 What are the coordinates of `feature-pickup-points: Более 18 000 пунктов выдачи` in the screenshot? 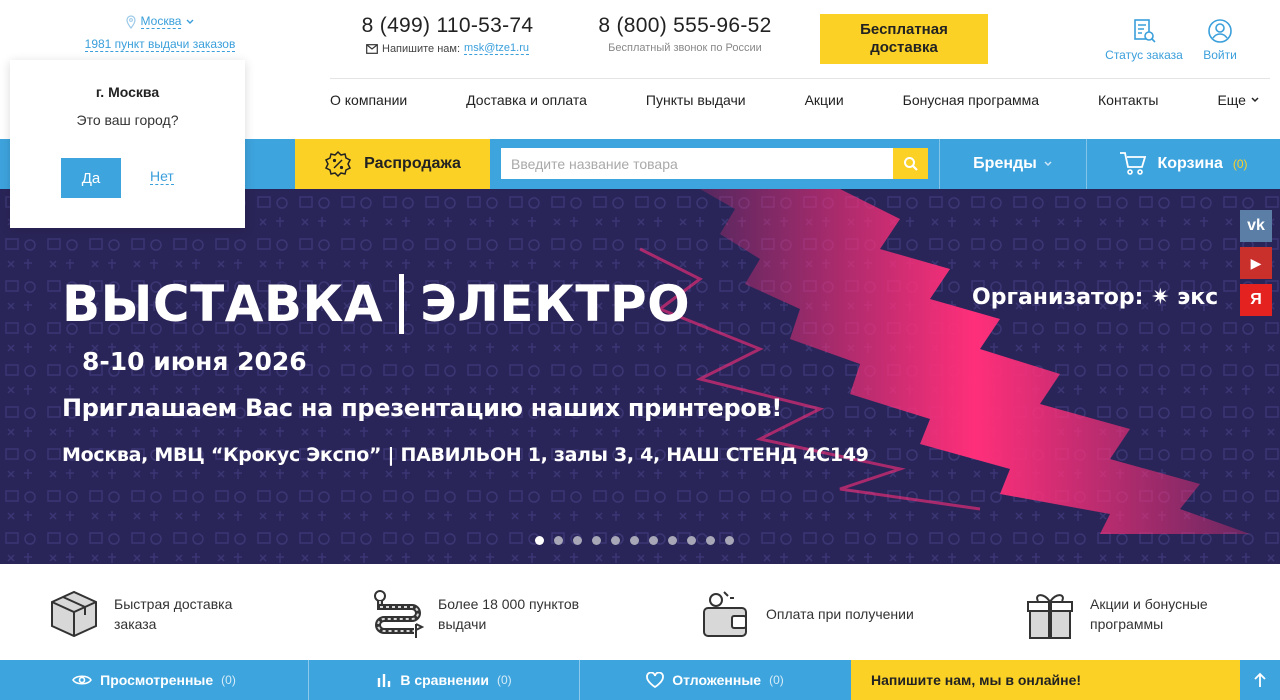 It's located at (480, 614).